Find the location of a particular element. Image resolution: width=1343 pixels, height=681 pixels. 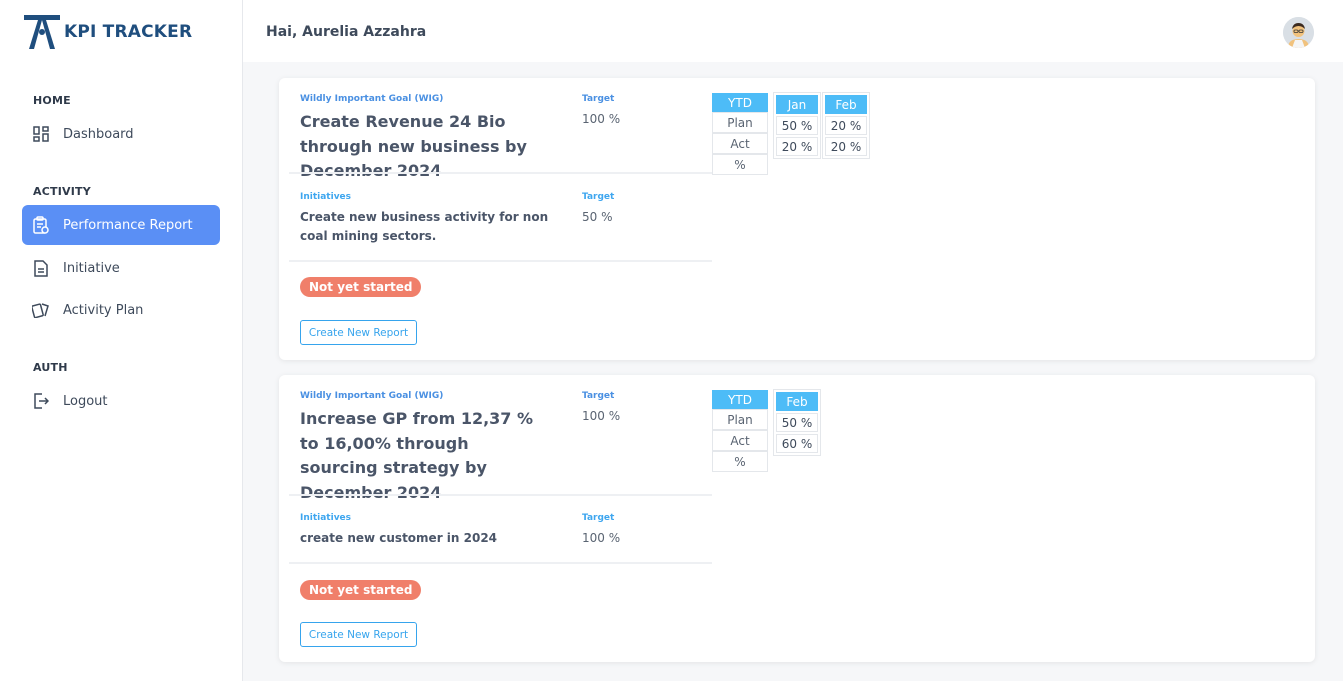

section-auth-label: AUTH is located at coordinates (50, 367).